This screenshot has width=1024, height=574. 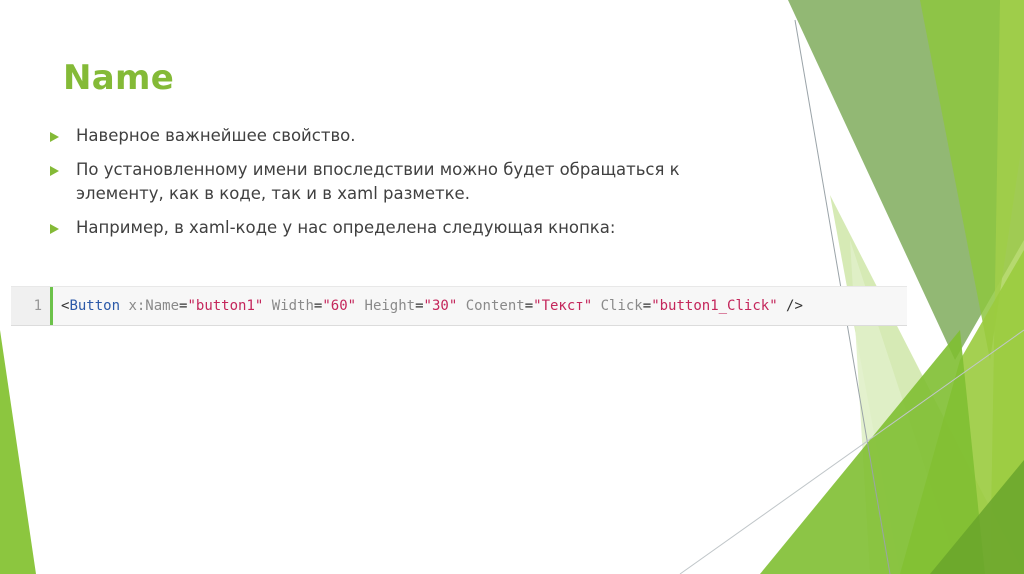 I want to click on code-token-tag: Button, so click(x=95, y=306).